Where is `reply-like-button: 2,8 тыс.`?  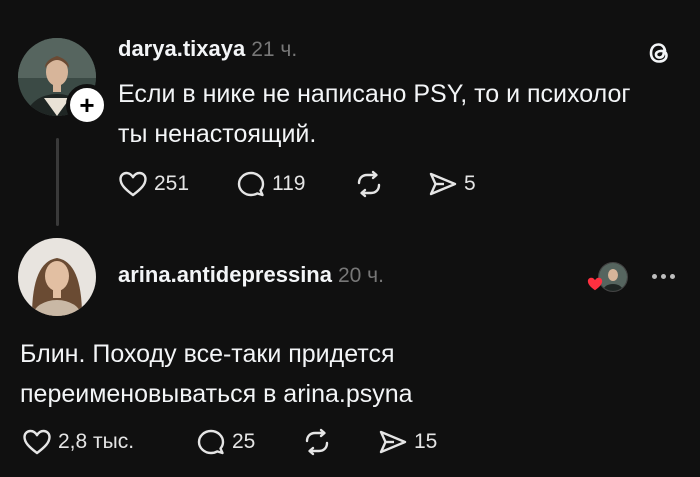 reply-like-button: 2,8 тыс. is located at coordinates (78, 442).